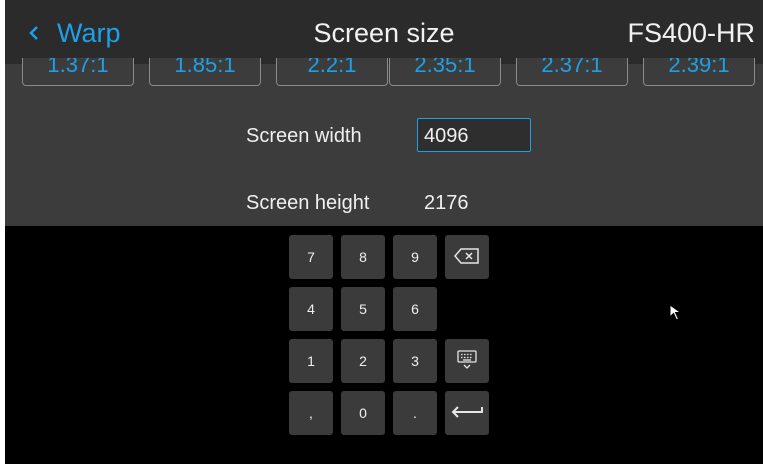  I want to click on screen-height-value: 2176, so click(446, 203).